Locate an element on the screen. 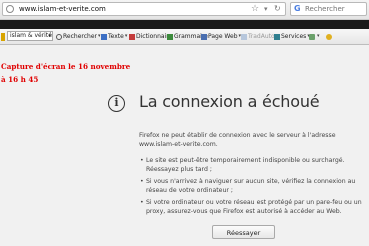  toolbar-combo: islam & vérité ▾ is located at coordinates (30, 36).